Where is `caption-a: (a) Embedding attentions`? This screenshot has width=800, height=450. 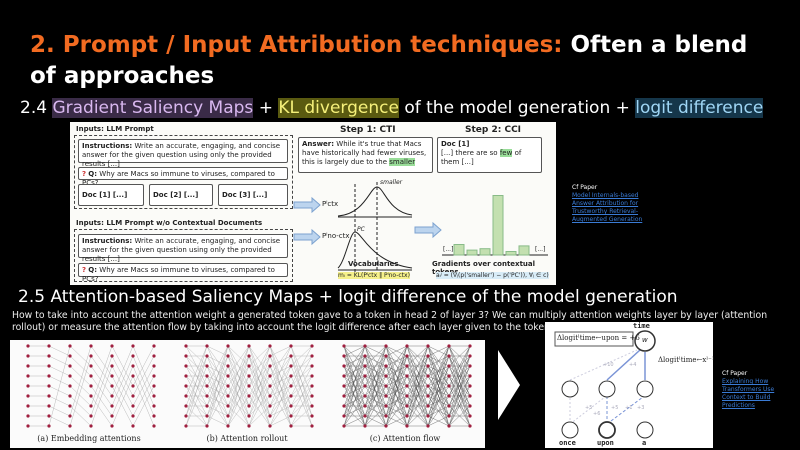
caption-a: (a) Embedding attentions is located at coordinates (89, 438).